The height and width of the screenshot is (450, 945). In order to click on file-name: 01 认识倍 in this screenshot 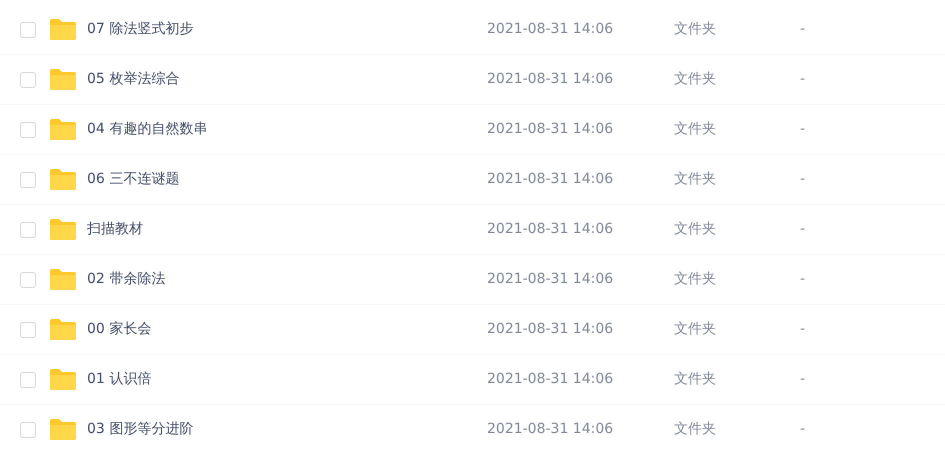, I will do `click(119, 379)`.